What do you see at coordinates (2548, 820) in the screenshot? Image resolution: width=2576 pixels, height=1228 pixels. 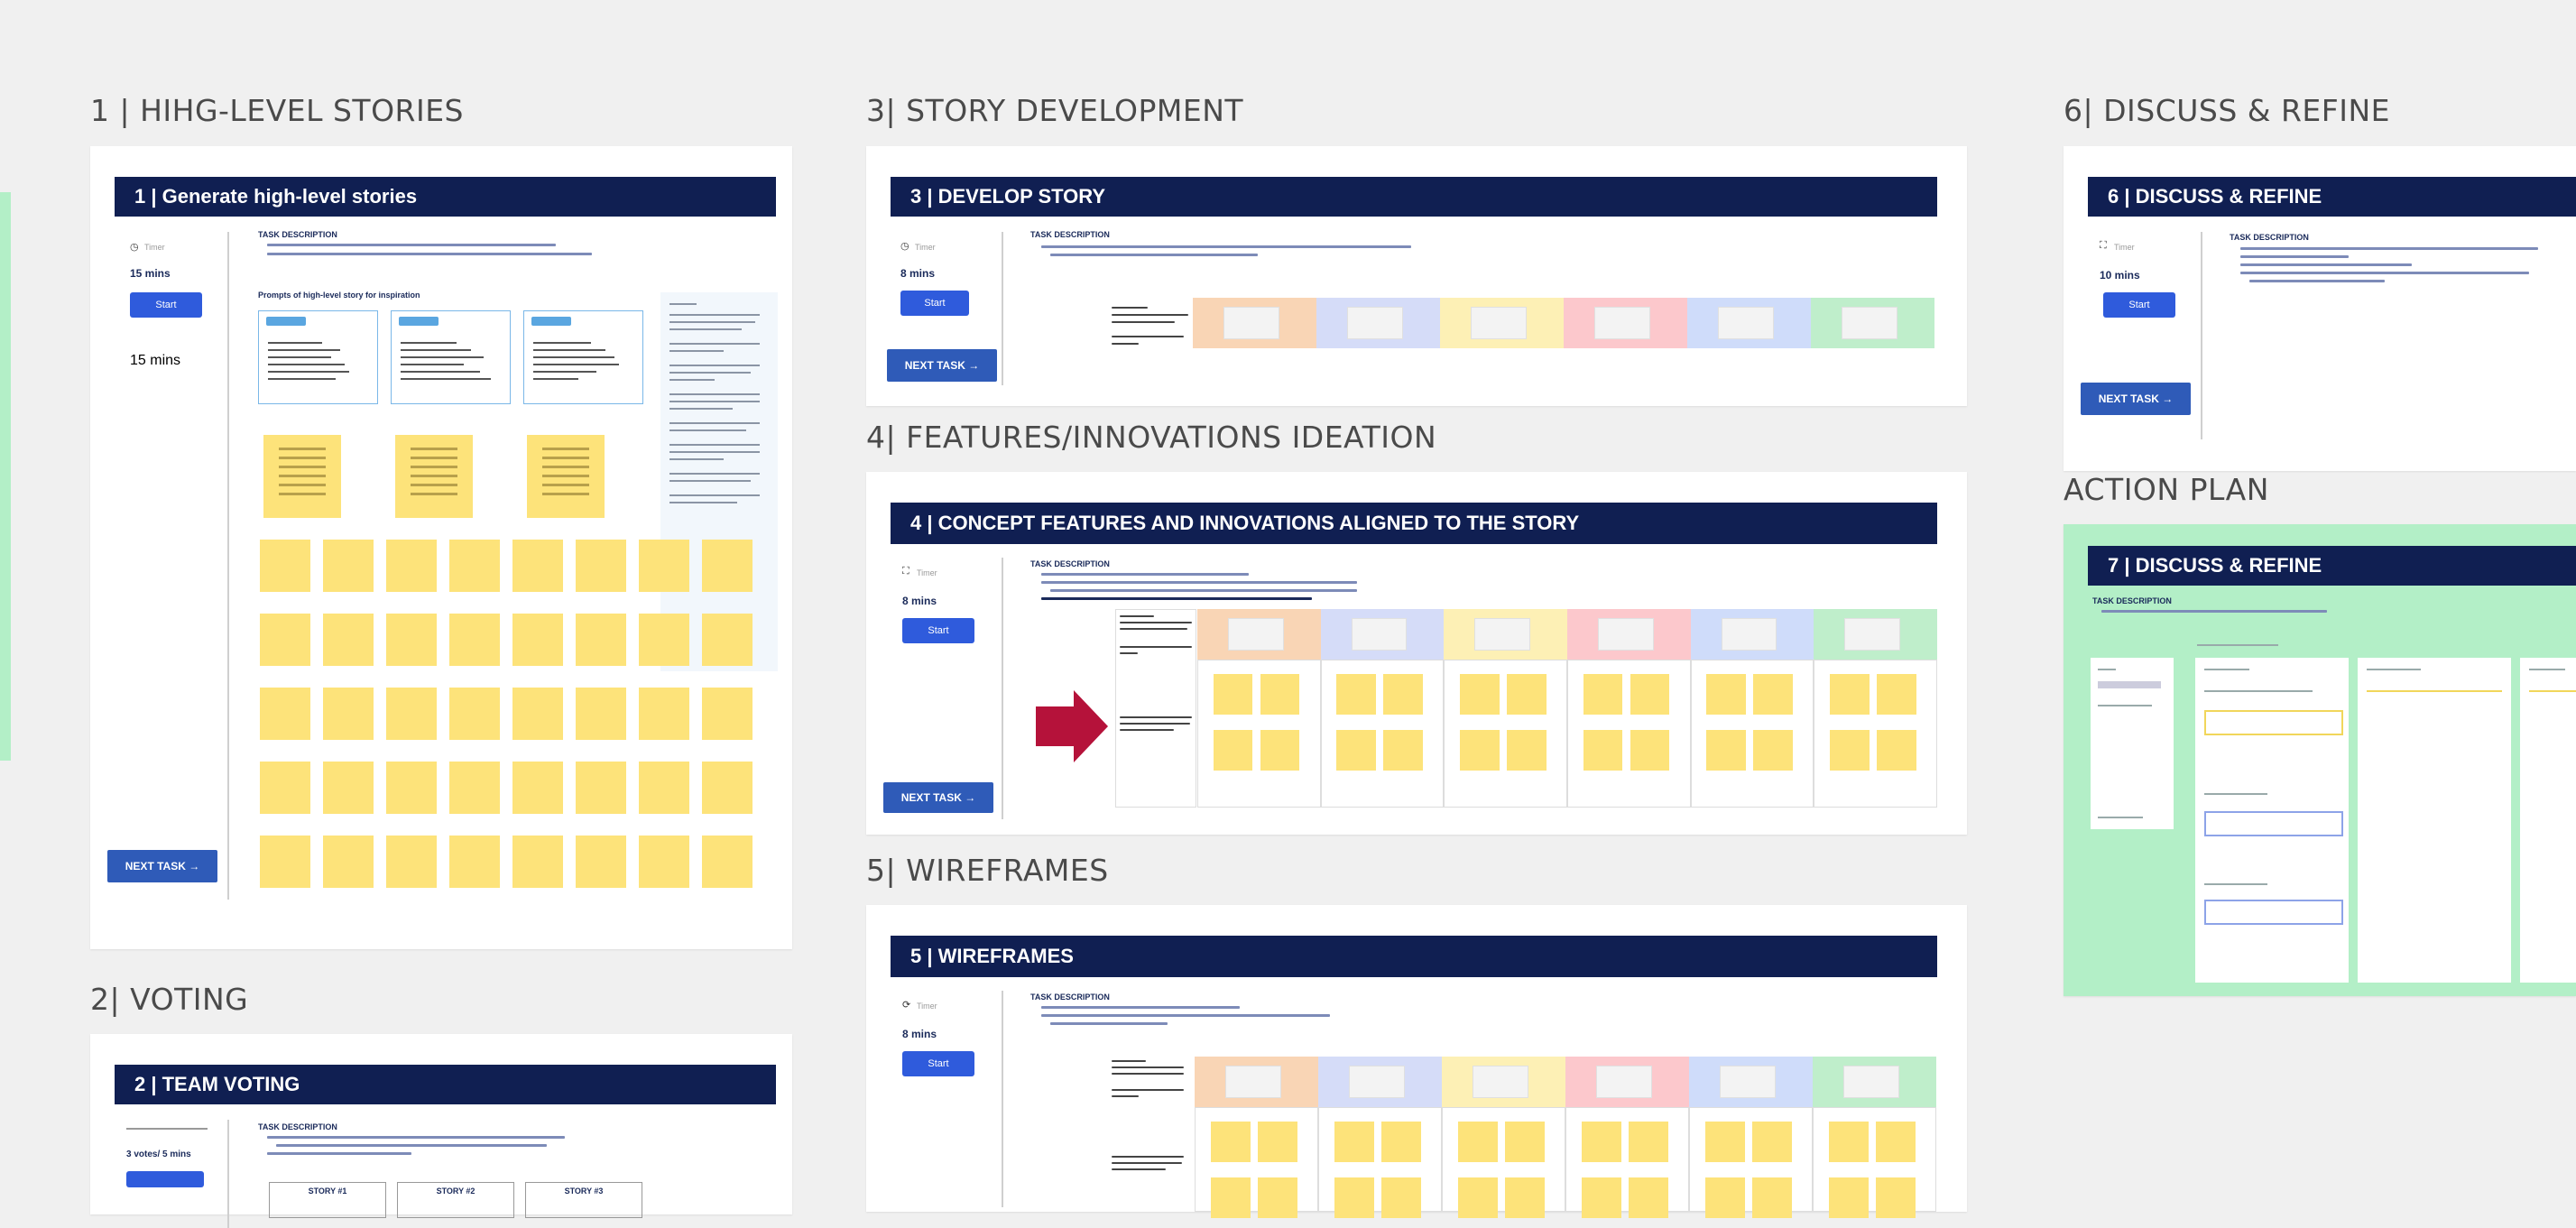 I see `task-column-done` at bounding box center [2548, 820].